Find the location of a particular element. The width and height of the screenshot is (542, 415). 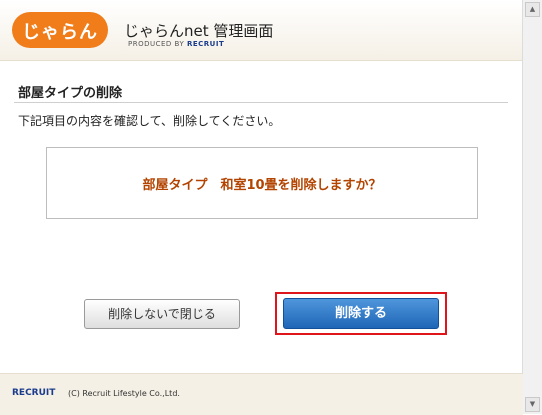

title-divider is located at coordinates (261, 102).